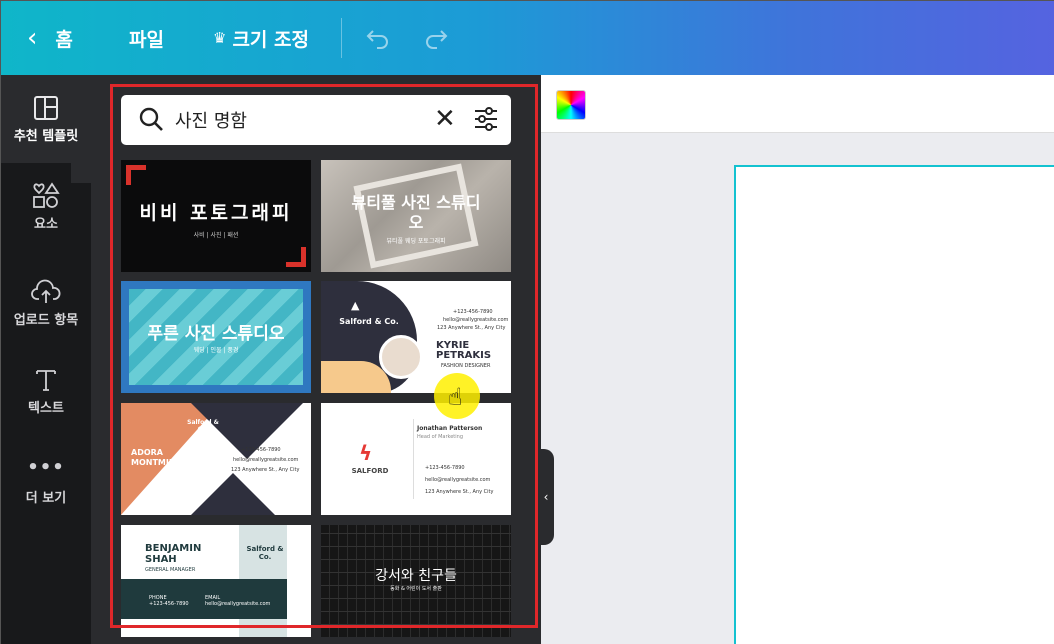 This screenshot has width=1054, height=644. What do you see at coordinates (173, 554) in the screenshot?
I see `template-name: BENJAMIN SHAH` at bounding box center [173, 554].